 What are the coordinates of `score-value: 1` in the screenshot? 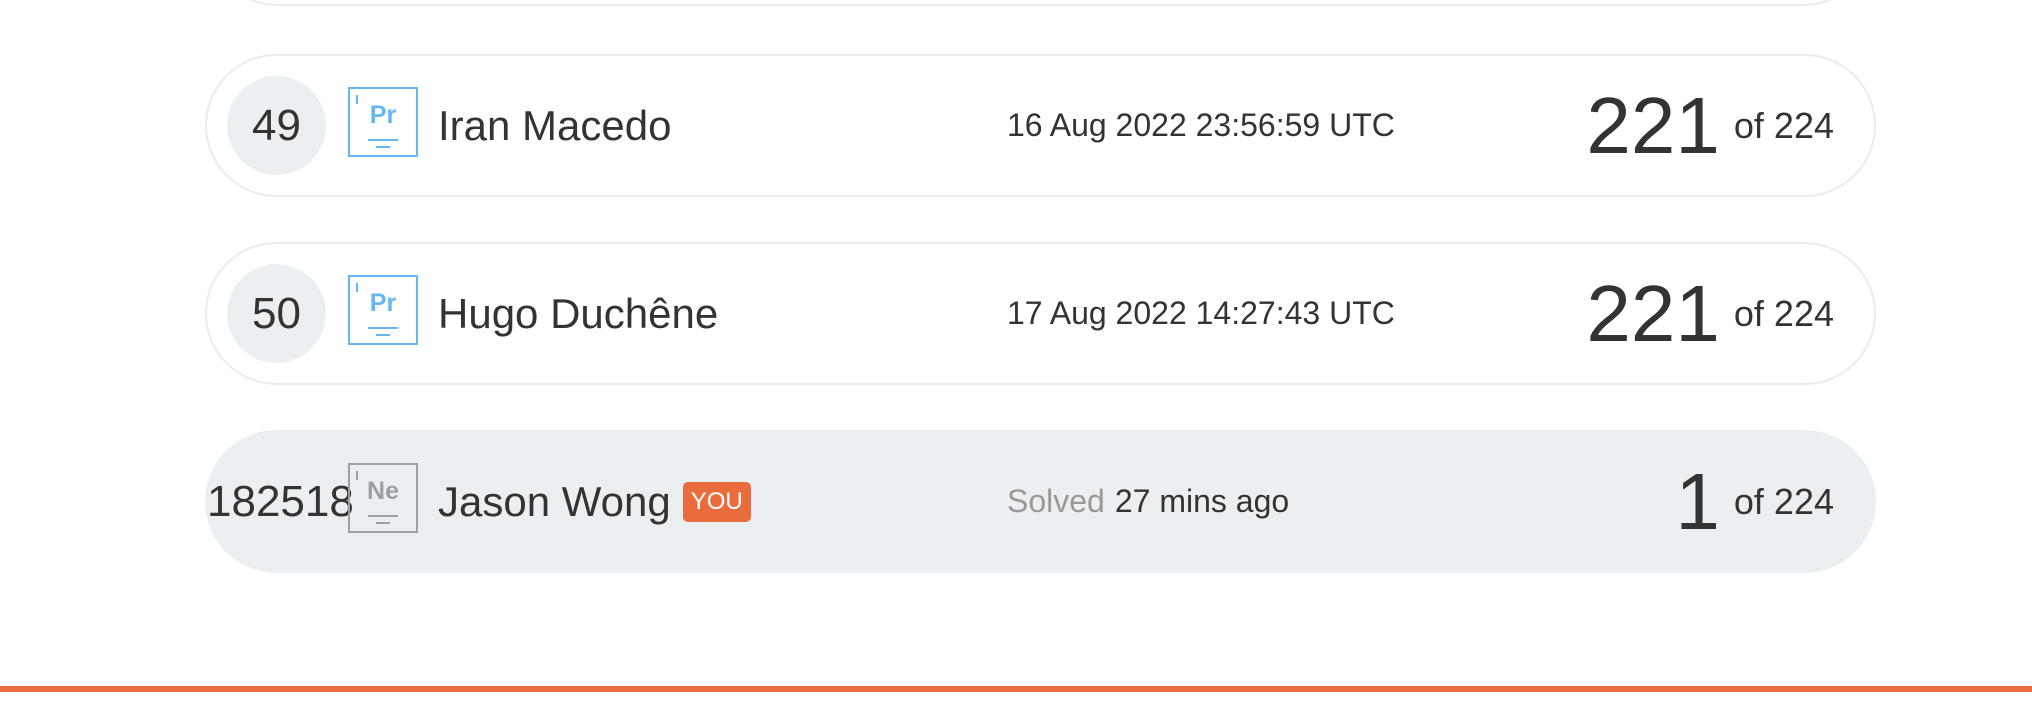 It's located at (1697, 501).